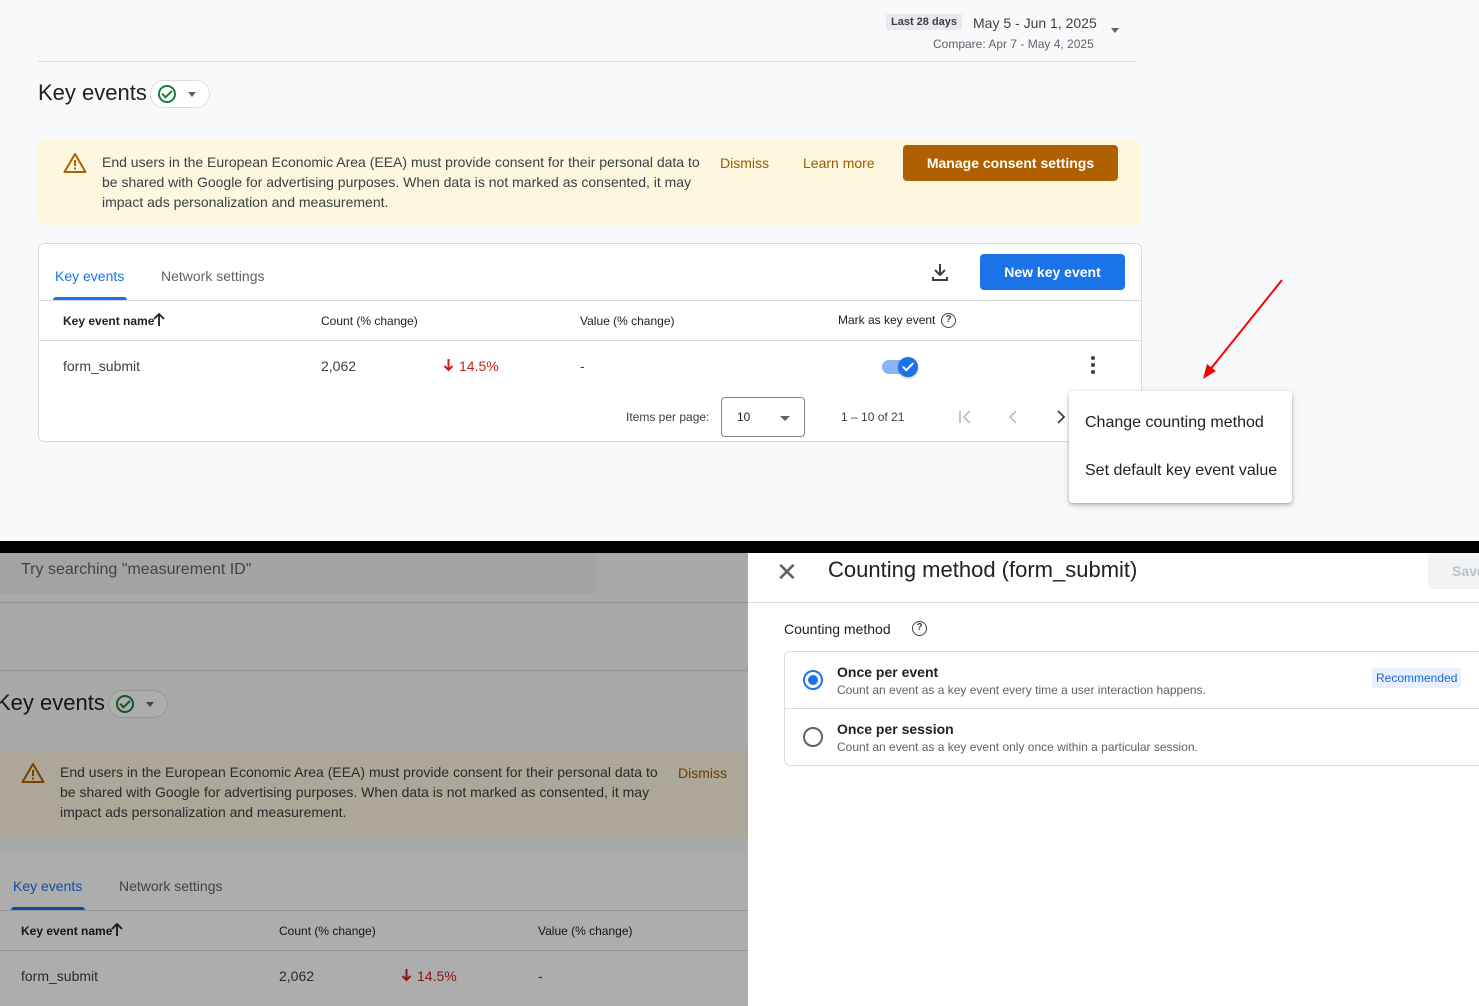 Image resolution: width=1479 pixels, height=1006 pixels. What do you see at coordinates (339, 366) in the screenshot?
I see `count-cell: 2,062` at bounding box center [339, 366].